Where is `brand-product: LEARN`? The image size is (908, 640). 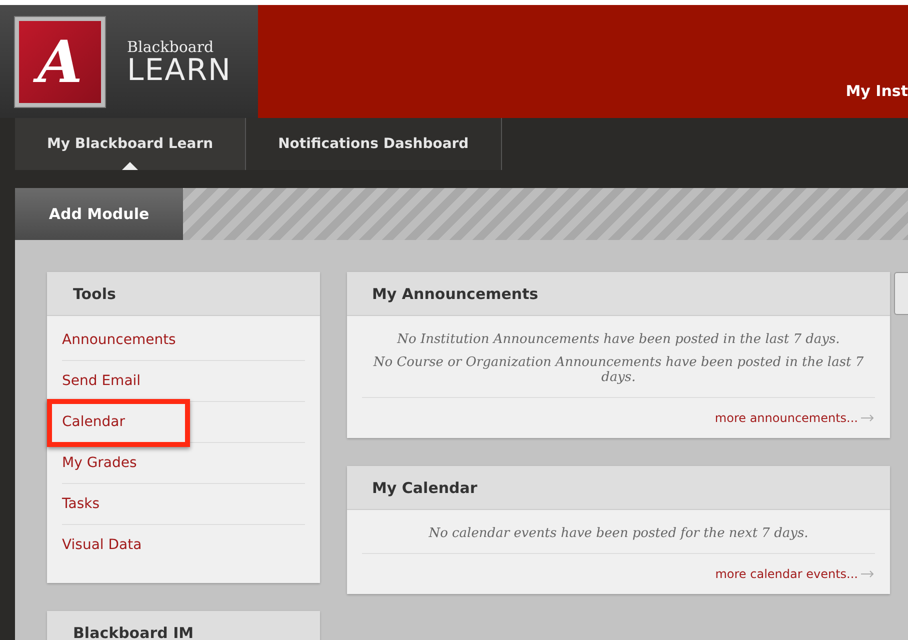
brand-product: LEARN is located at coordinates (179, 71).